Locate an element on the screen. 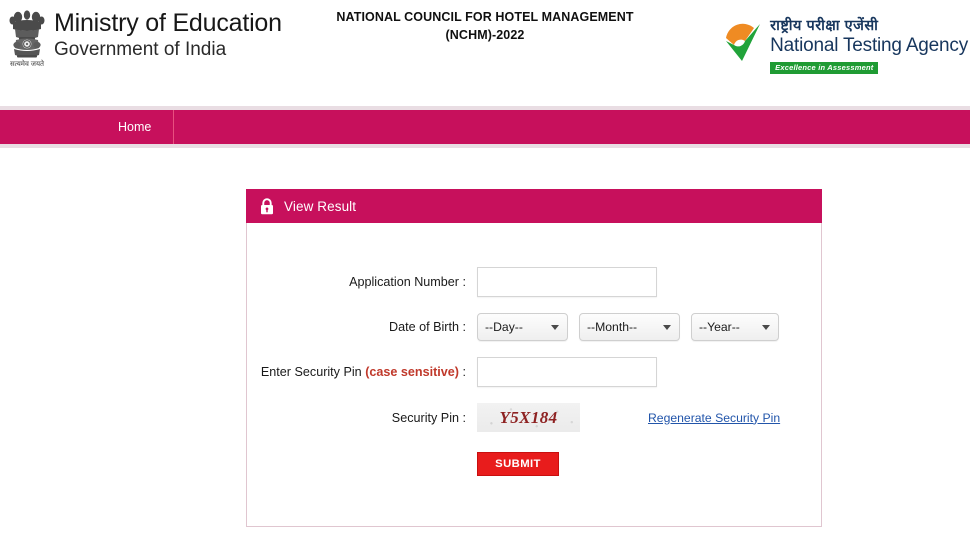 This screenshot has width=970, height=545. nav-divider is located at coordinates (174, 127).